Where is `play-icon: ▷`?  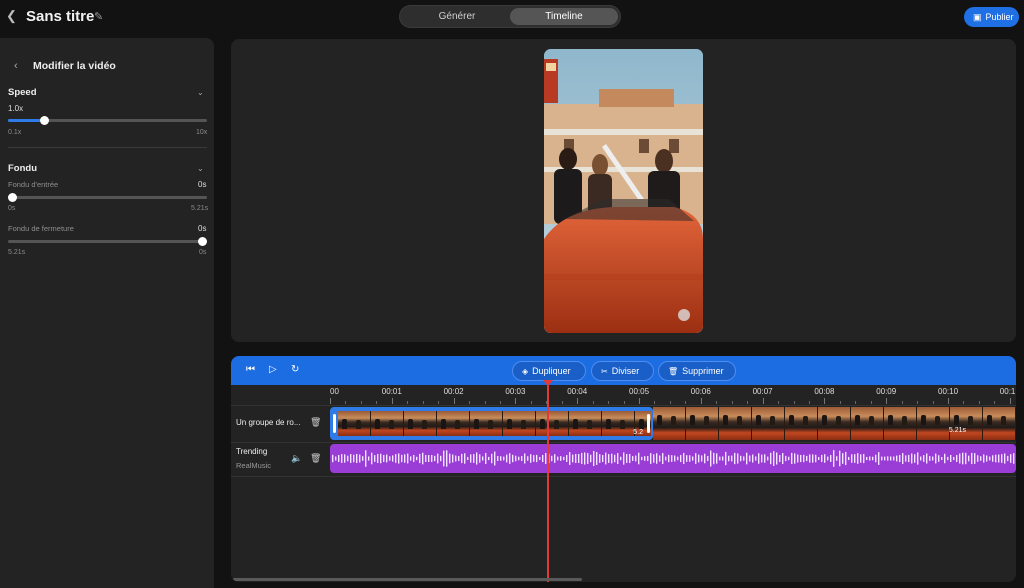 play-icon: ▷ is located at coordinates (273, 369).